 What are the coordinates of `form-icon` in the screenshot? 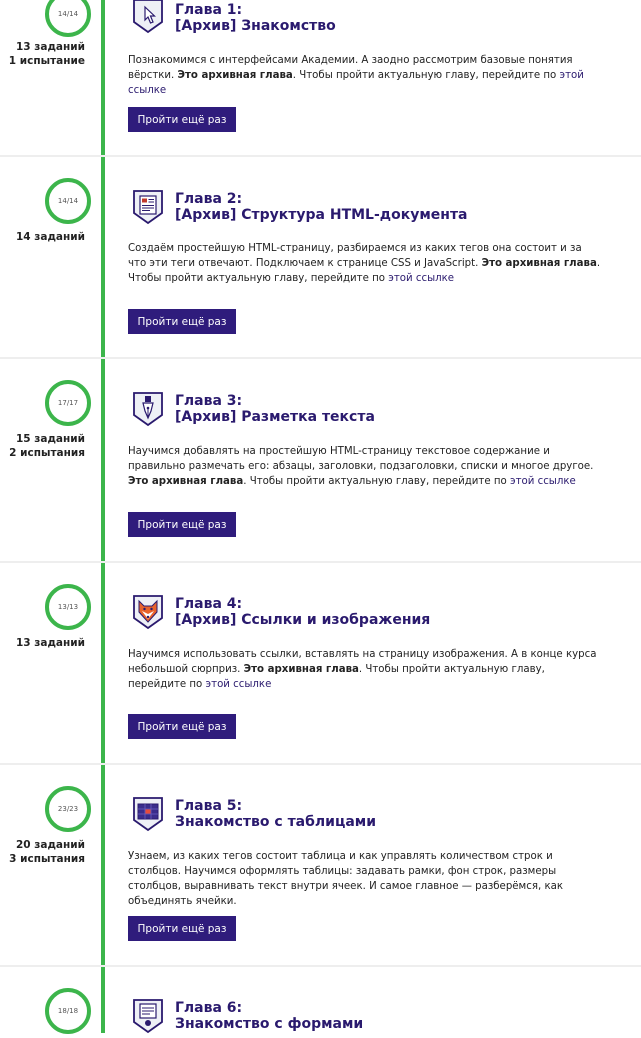 It's located at (148, 1016).